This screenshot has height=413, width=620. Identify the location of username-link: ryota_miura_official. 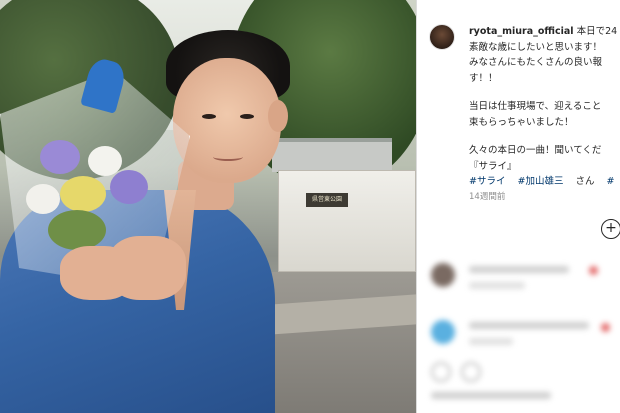
(521, 31).